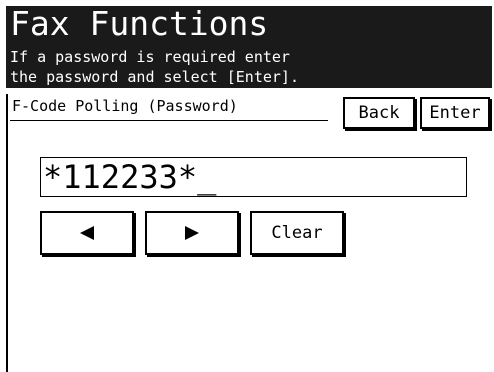 Image resolution: width=494 pixels, height=372 pixels. Describe the element at coordinates (253, 177) in the screenshot. I see `password-input: *112233*_` at that location.